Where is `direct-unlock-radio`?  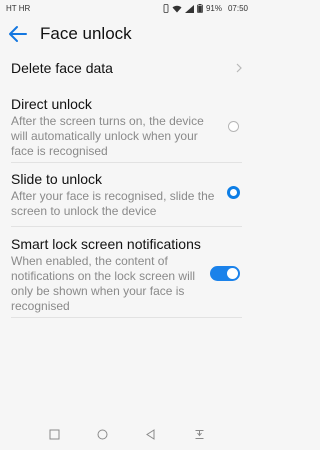 direct-unlock-radio is located at coordinates (233, 126).